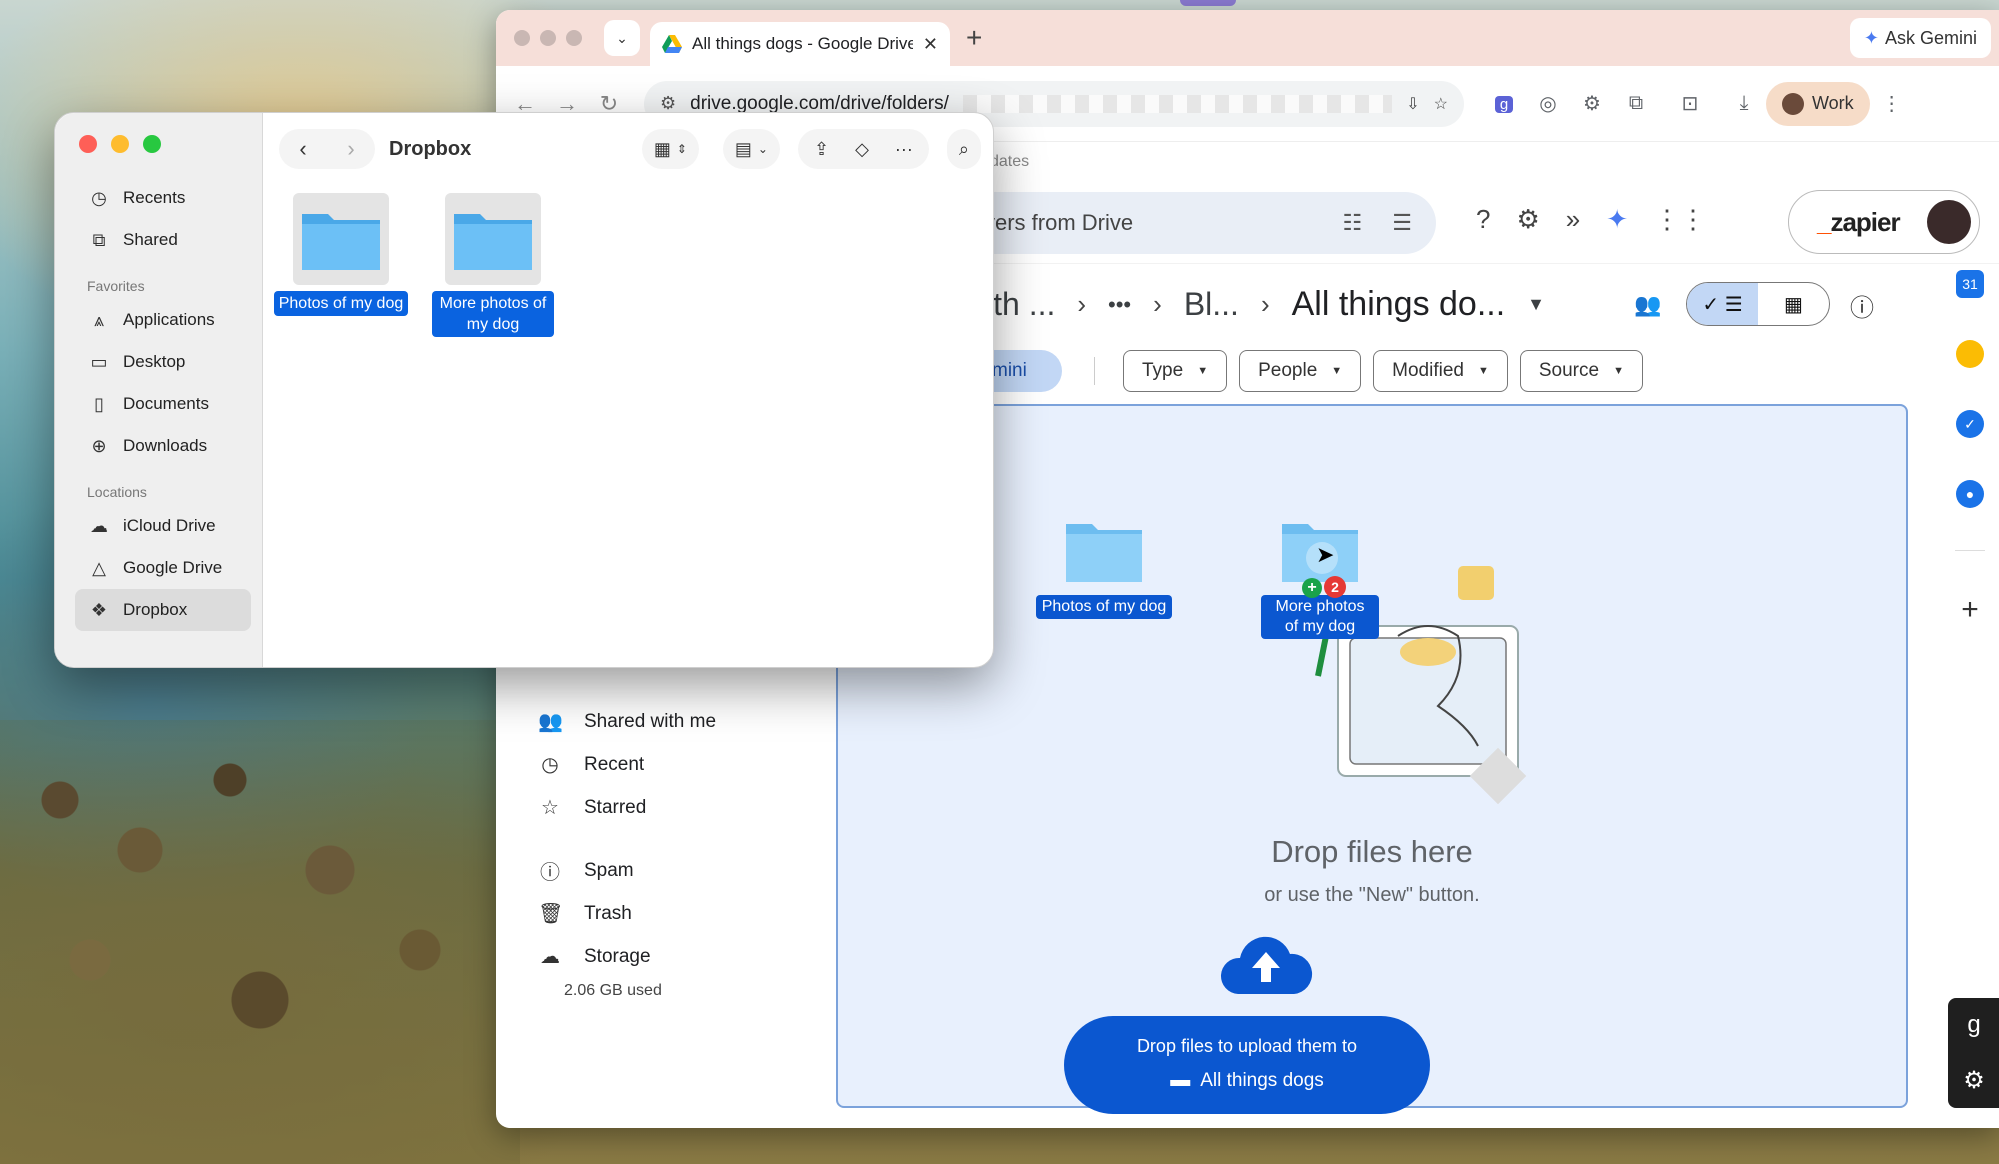  What do you see at coordinates (163, 240) in the screenshot?
I see `sidebar-item-shared: ⧉ Shared` at bounding box center [163, 240].